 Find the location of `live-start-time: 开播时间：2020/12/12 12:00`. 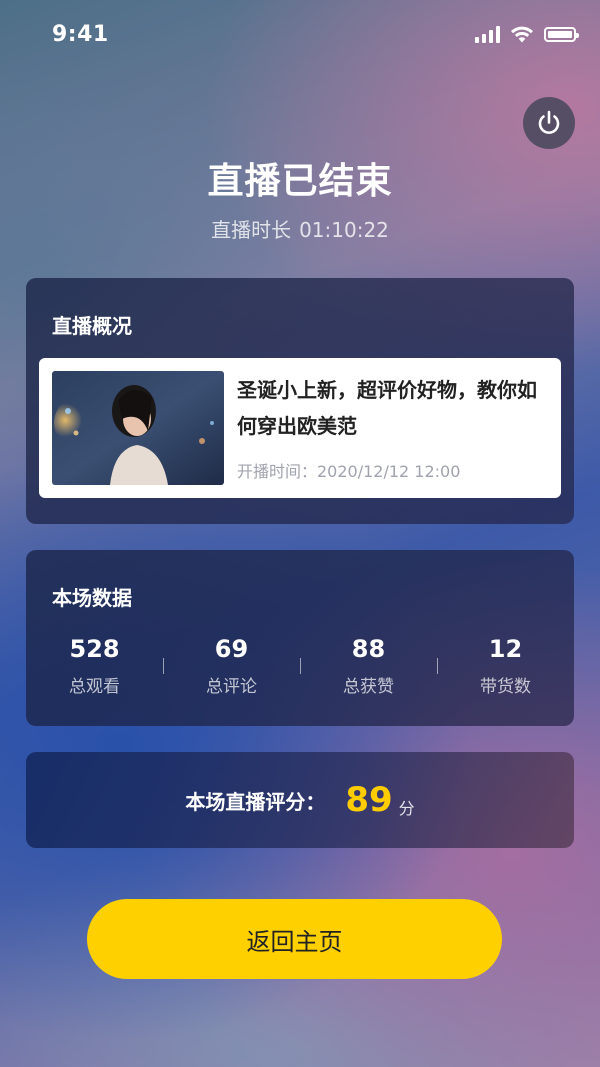

live-start-time: 开播时间：2020/12/12 12:00 is located at coordinates (349, 471).